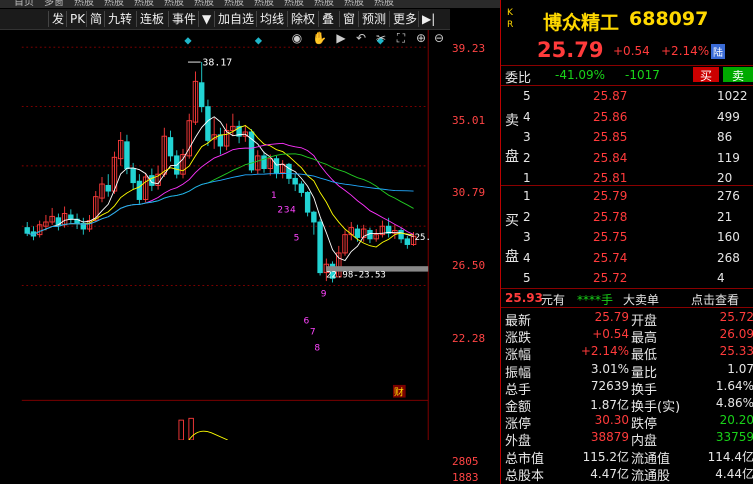 This screenshot has width=753, height=484. I want to click on bid-side-label: 盘, so click(512, 257).